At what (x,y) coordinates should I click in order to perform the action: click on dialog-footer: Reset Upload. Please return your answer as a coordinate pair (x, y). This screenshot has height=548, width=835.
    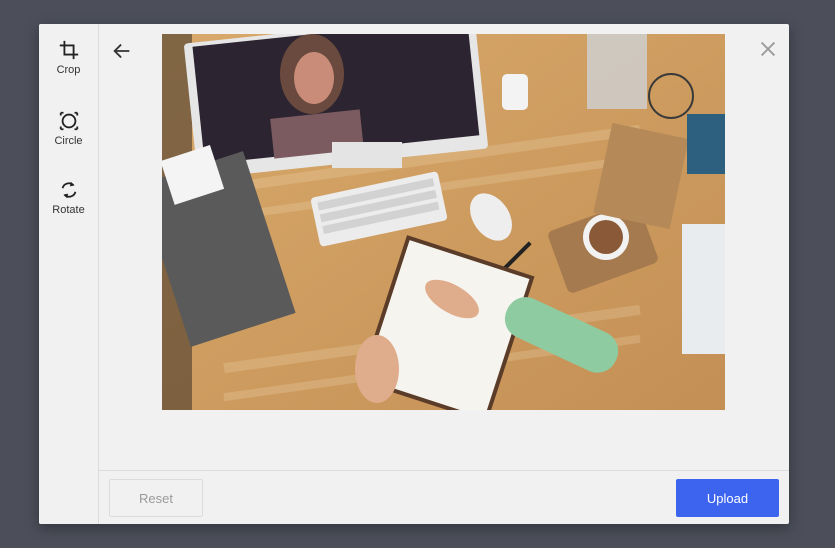
    Looking at the image, I should click on (444, 497).